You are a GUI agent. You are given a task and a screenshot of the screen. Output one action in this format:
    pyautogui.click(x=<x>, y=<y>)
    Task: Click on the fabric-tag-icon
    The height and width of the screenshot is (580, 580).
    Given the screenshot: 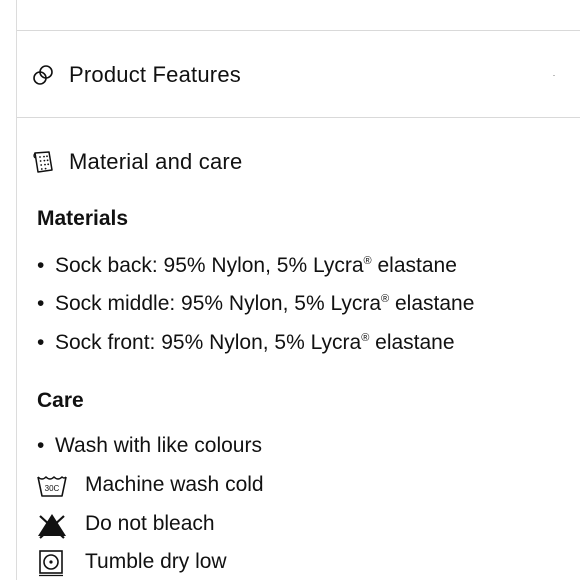 What is the action you would take?
    pyautogui.click(x=43, y=162)
    